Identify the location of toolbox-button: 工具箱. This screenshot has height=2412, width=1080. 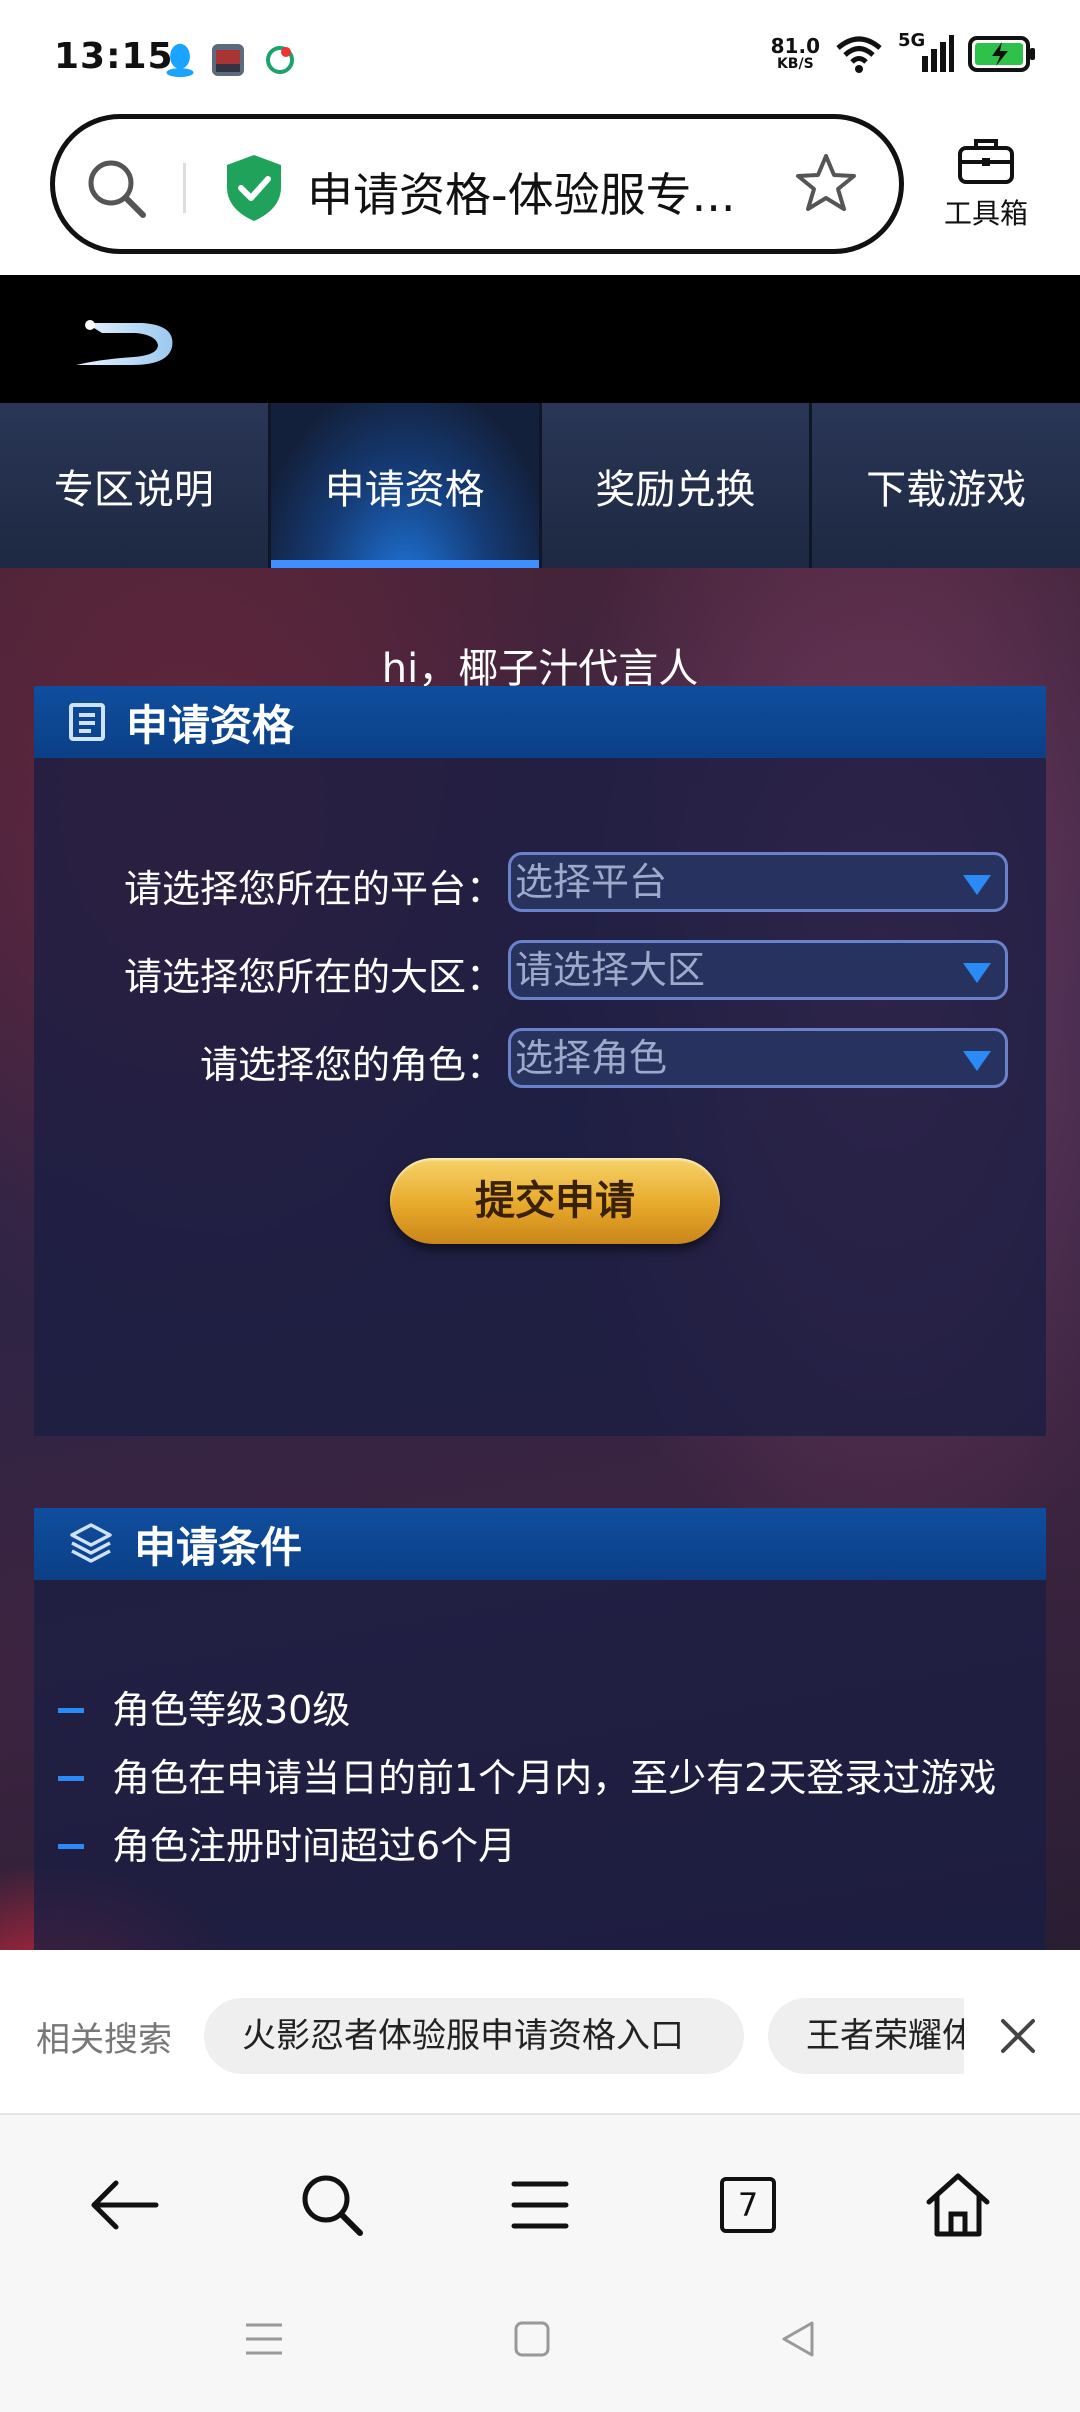
(986, 184).